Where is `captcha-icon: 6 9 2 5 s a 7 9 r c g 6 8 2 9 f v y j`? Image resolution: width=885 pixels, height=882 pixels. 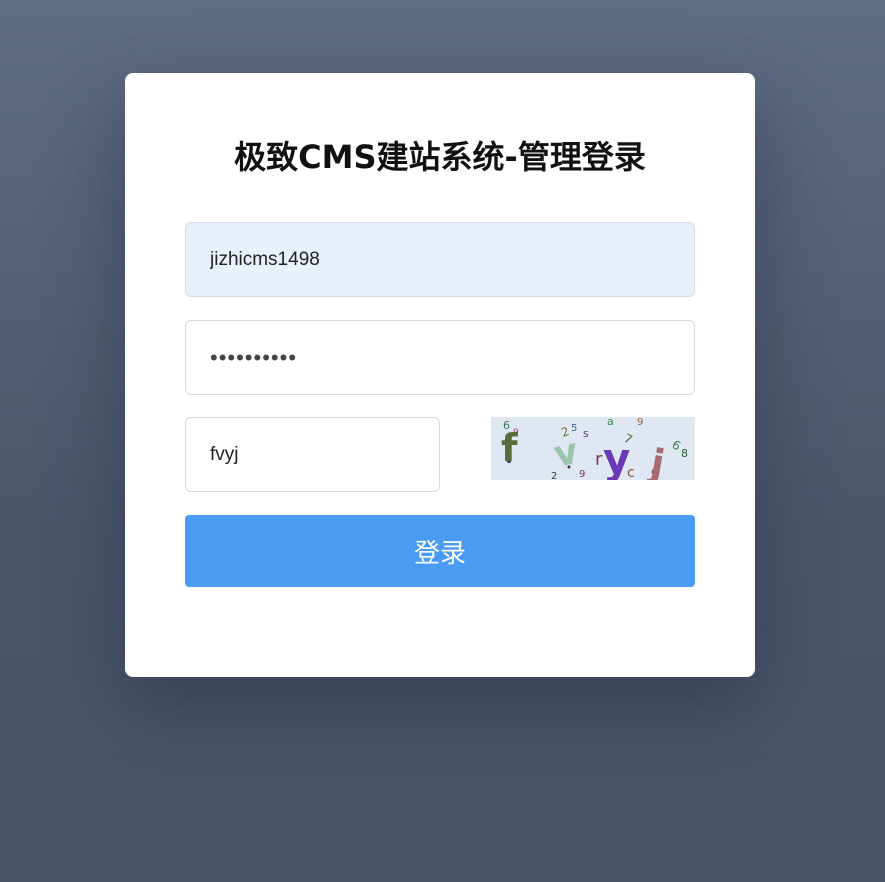 captcha-icon: 6 9 2 5 s a 7 9 r c g 6 8 2 9 f v y j is located at coordinates (593, 448).